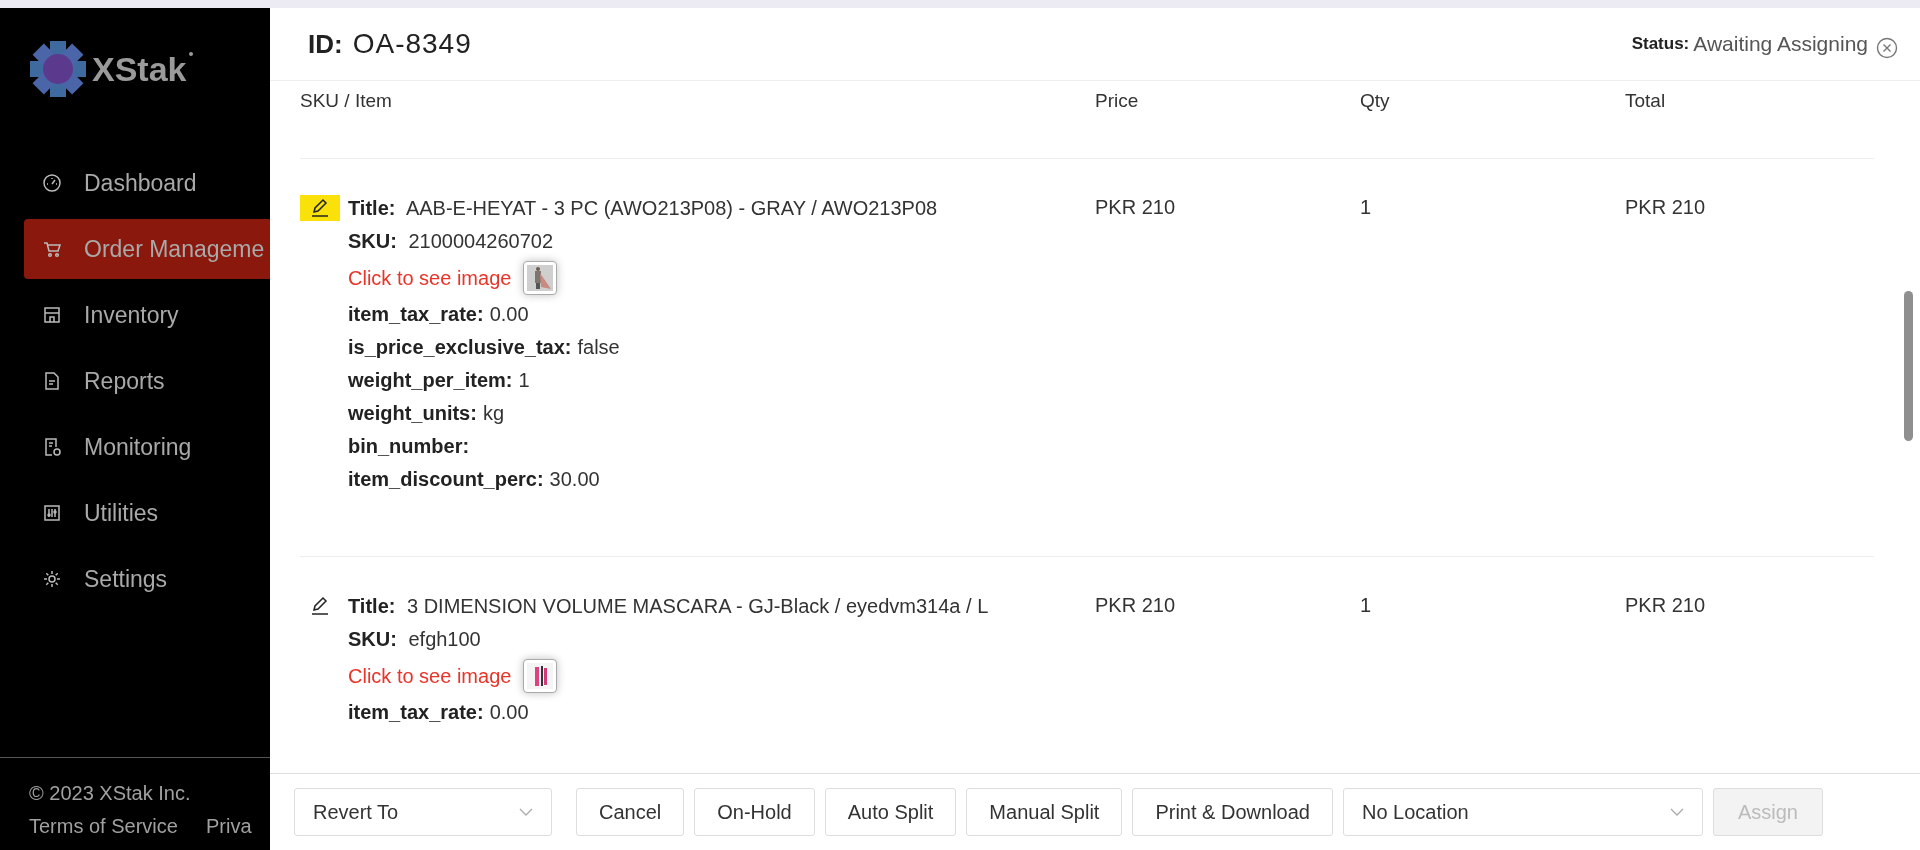 The height and width of the screenshot is (850, 1920). I want to click on footer-link: Priva, so click(228, 826).